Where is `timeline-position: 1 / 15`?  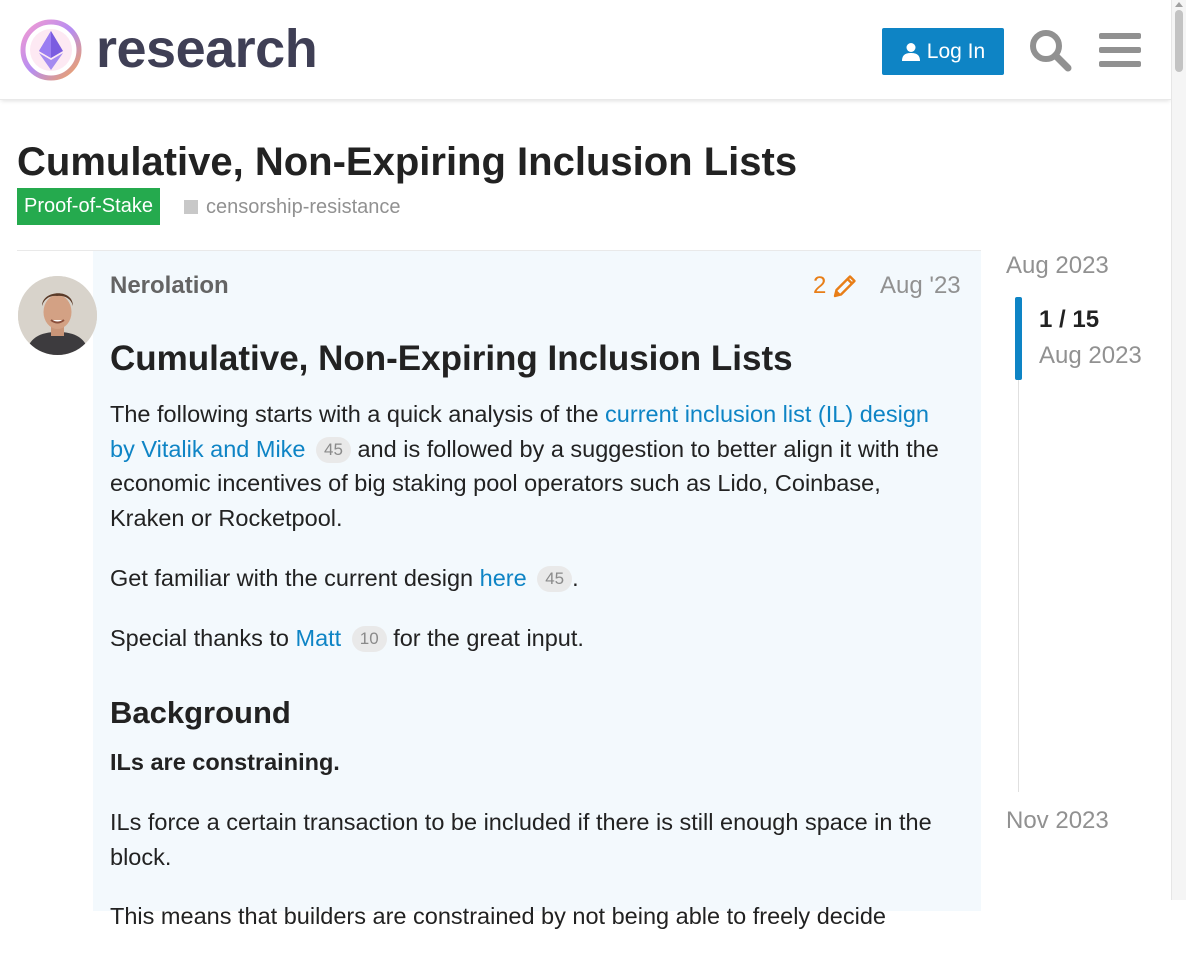 timeline-position: 1 / 15 is located at coordinates (1069, 319).